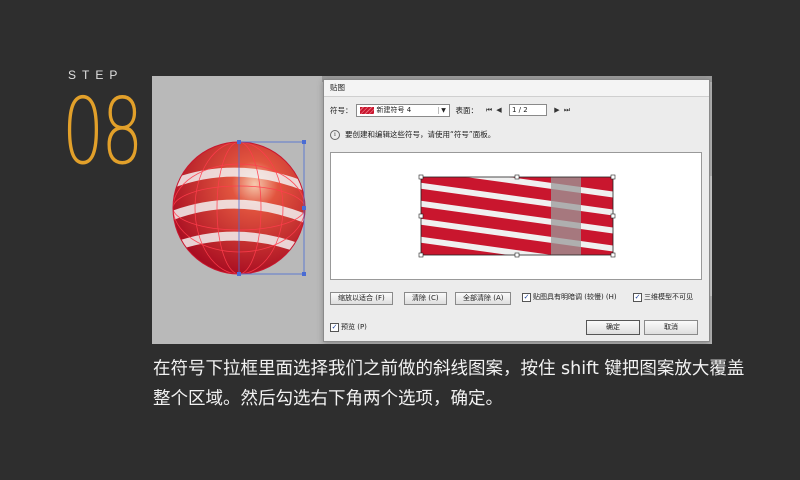 The height and width of the screenshot is (480, 800). I want to click on chevron-down-icon: ▼, so click(443, 110).